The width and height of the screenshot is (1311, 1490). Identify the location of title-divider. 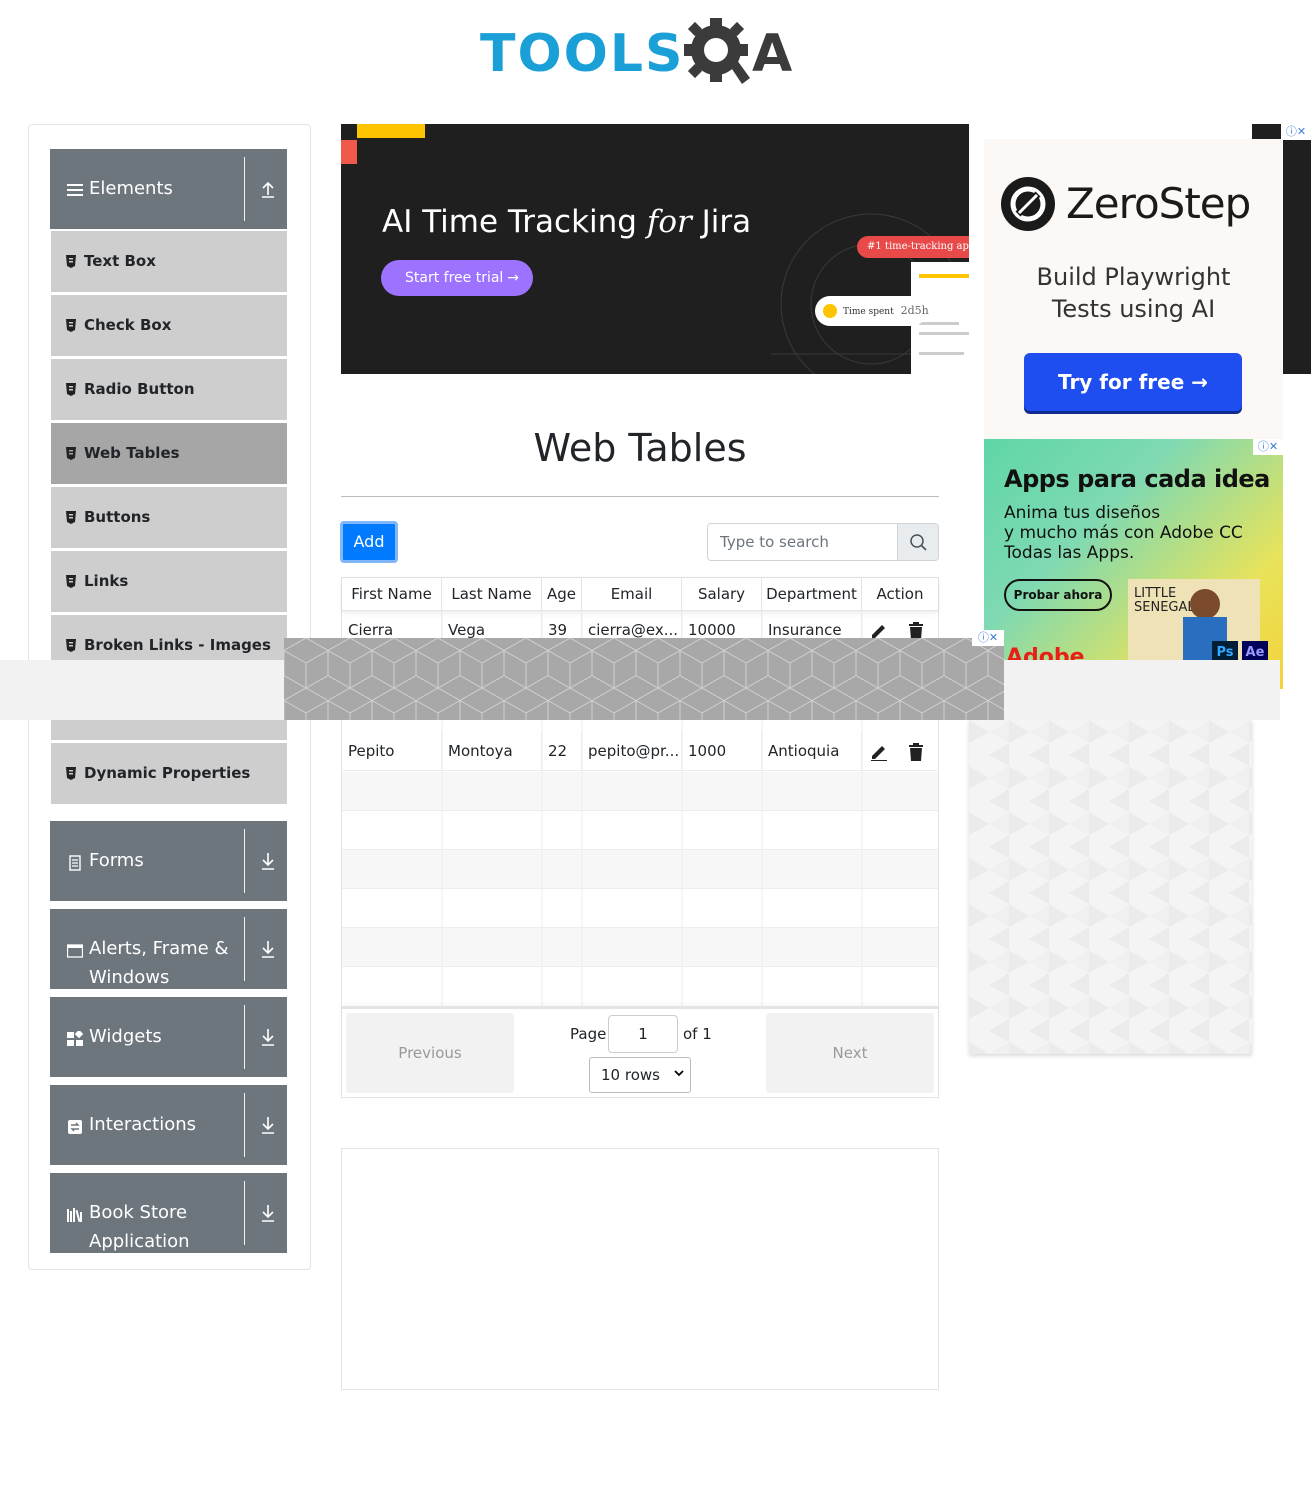
(640, 496).